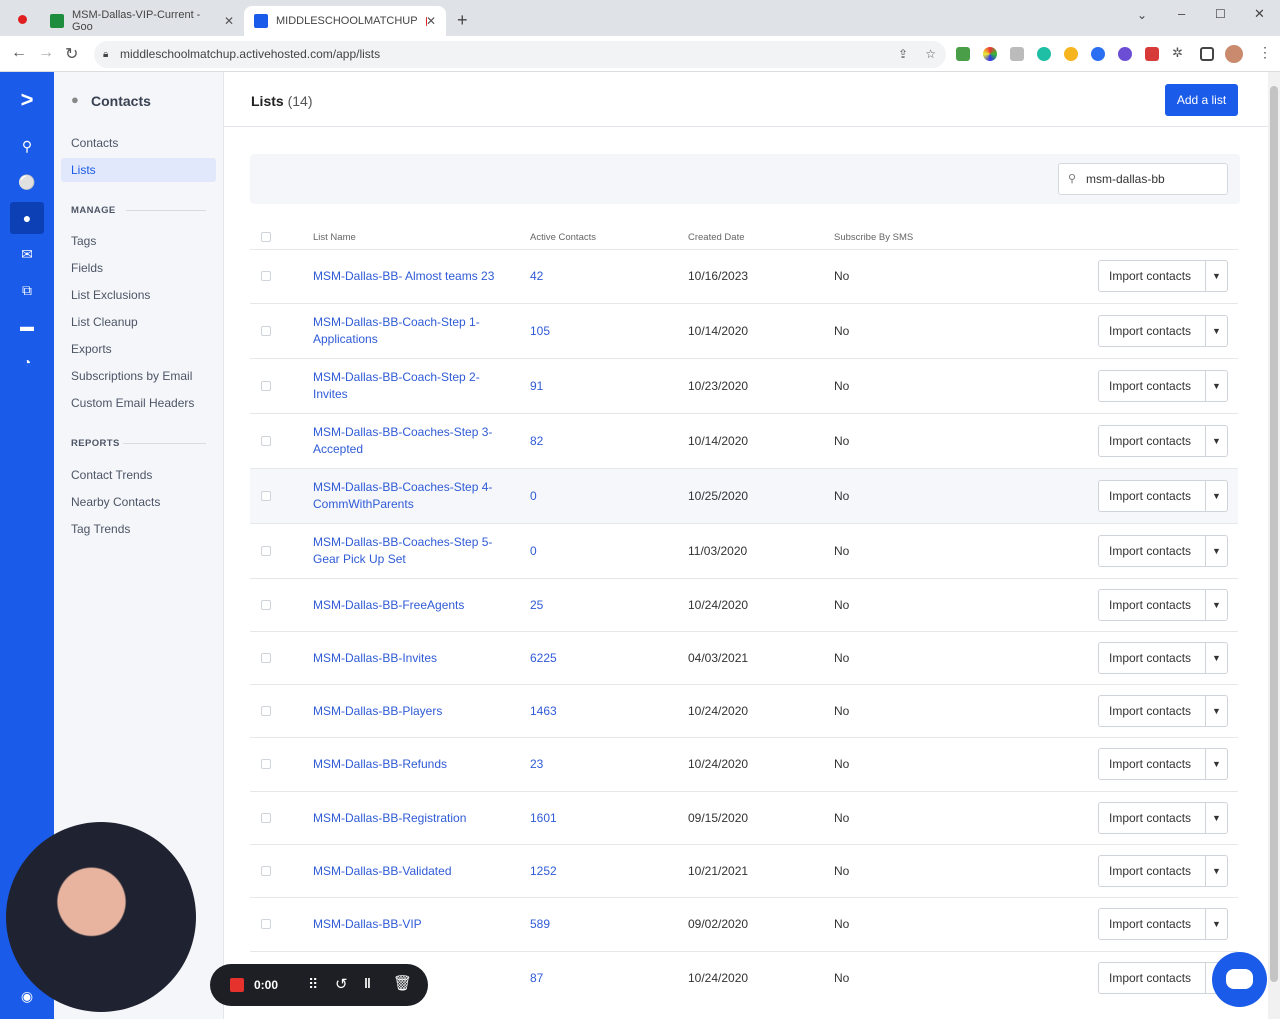 This screenshot has height=1019, width=1280. What do you see at coordinates (536, 764) in the screenshot?
I see `active-contacts-count: 23` at bounding box center [536, 764].